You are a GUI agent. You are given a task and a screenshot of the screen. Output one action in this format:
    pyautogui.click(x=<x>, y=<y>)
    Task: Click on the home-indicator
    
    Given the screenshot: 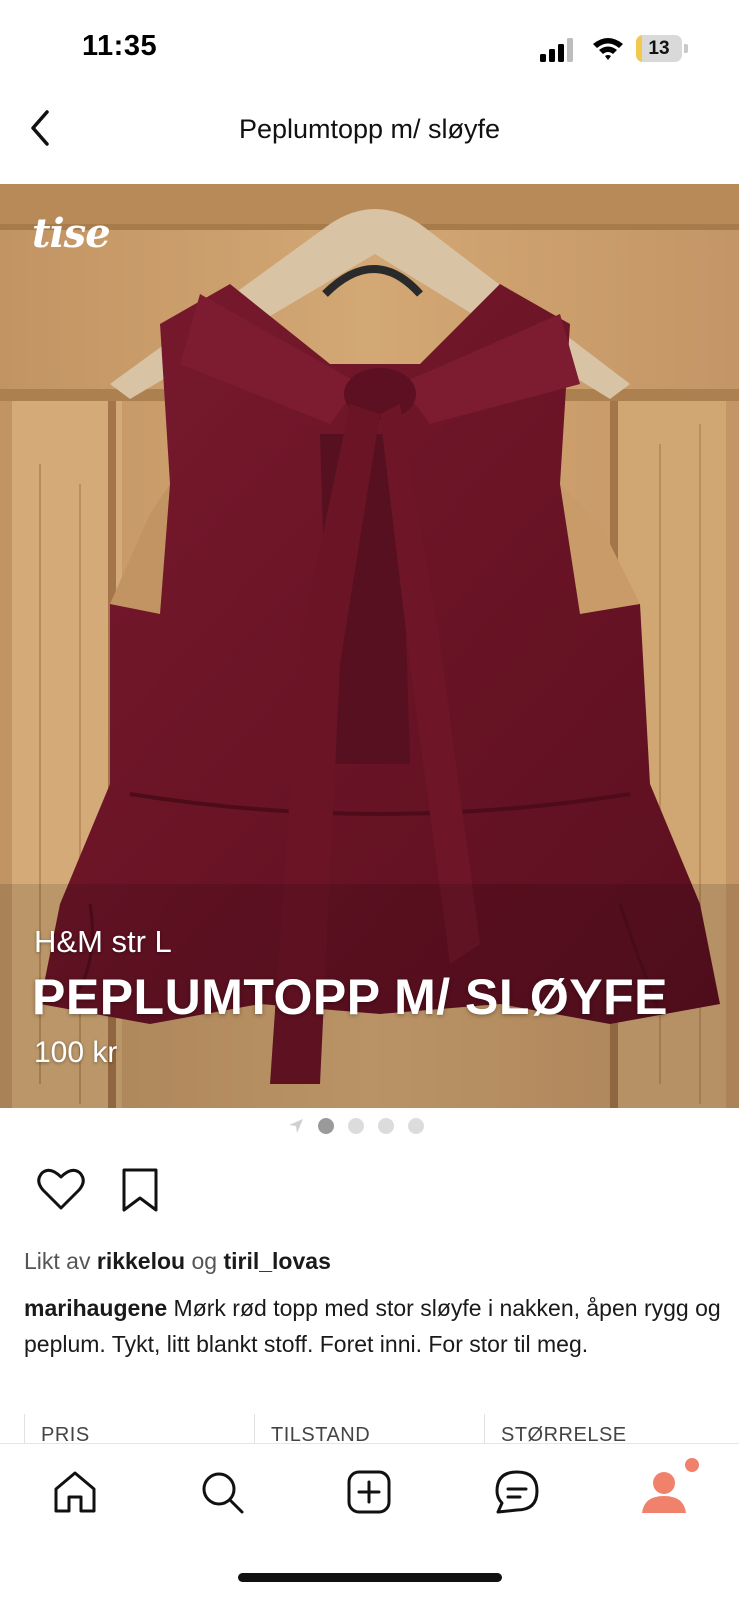 What is the action you would take?
    pyautogui.click(x=370, y=1577)
    